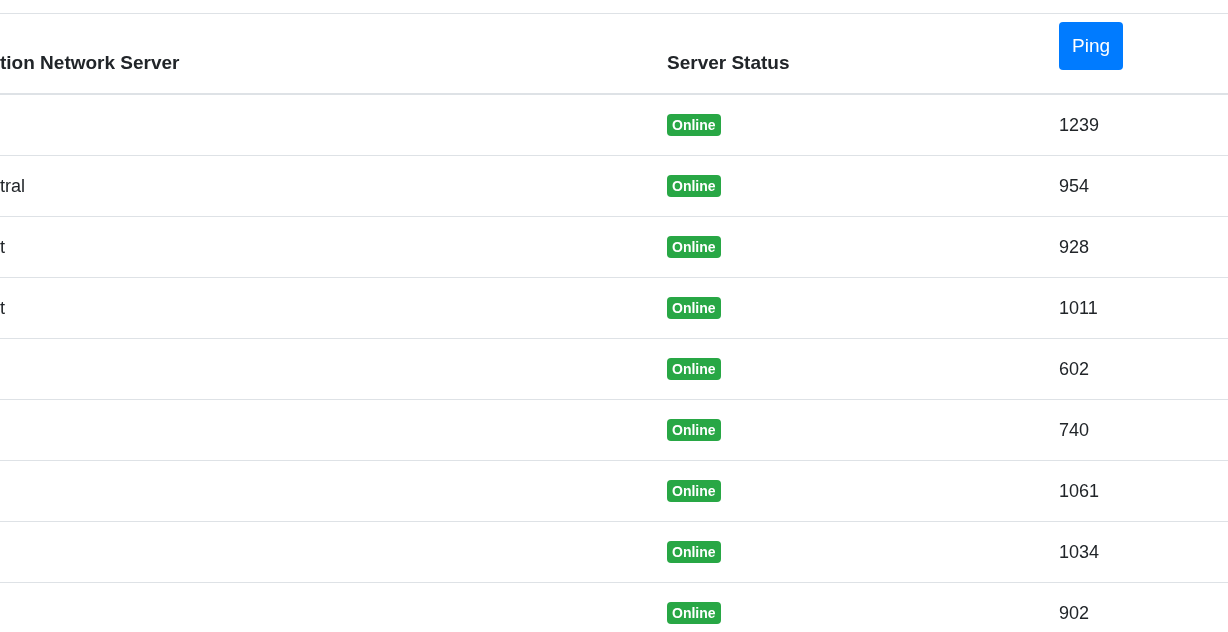 The width and height of the screenshot is (1228, 632). I want to click on table-cell: 1034, so click(1079, 551).